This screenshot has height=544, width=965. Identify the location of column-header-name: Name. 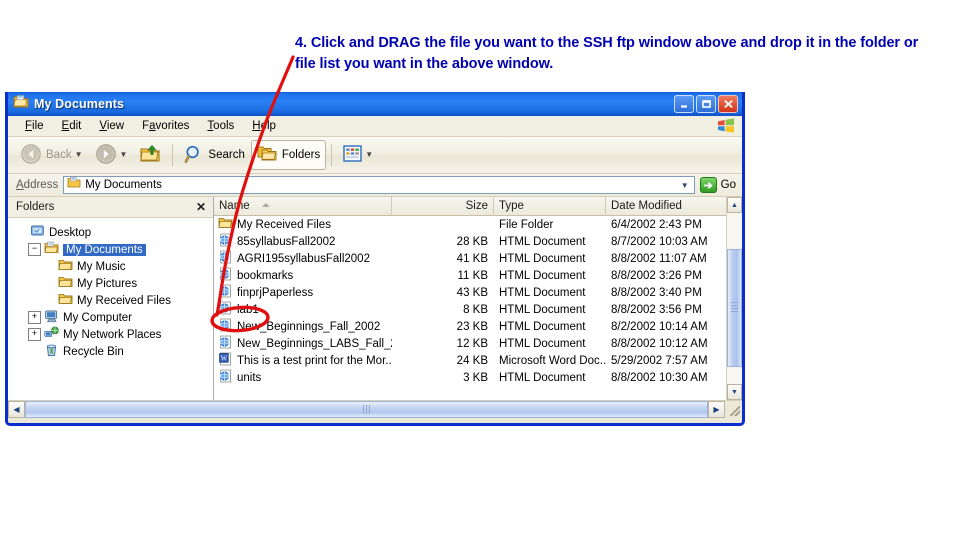
(303, 206).